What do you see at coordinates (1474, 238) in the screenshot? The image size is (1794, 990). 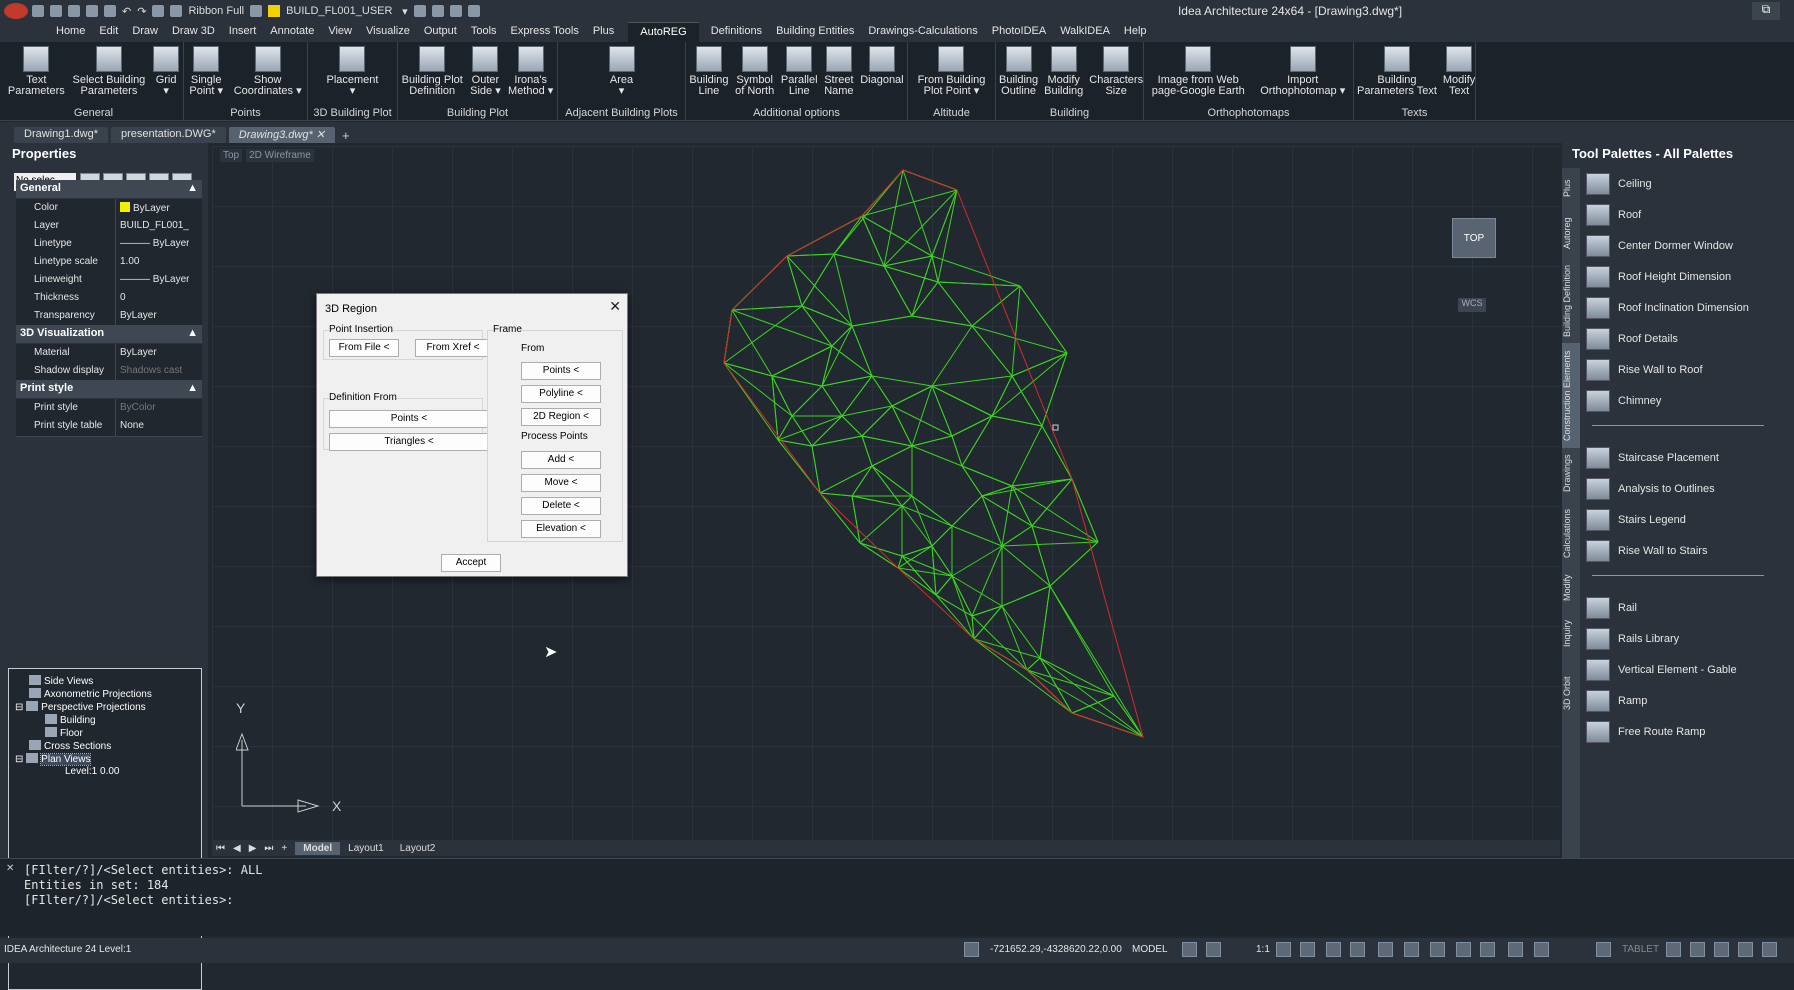 I see `view-cube: TOP` at bounding box center [1474, 238].